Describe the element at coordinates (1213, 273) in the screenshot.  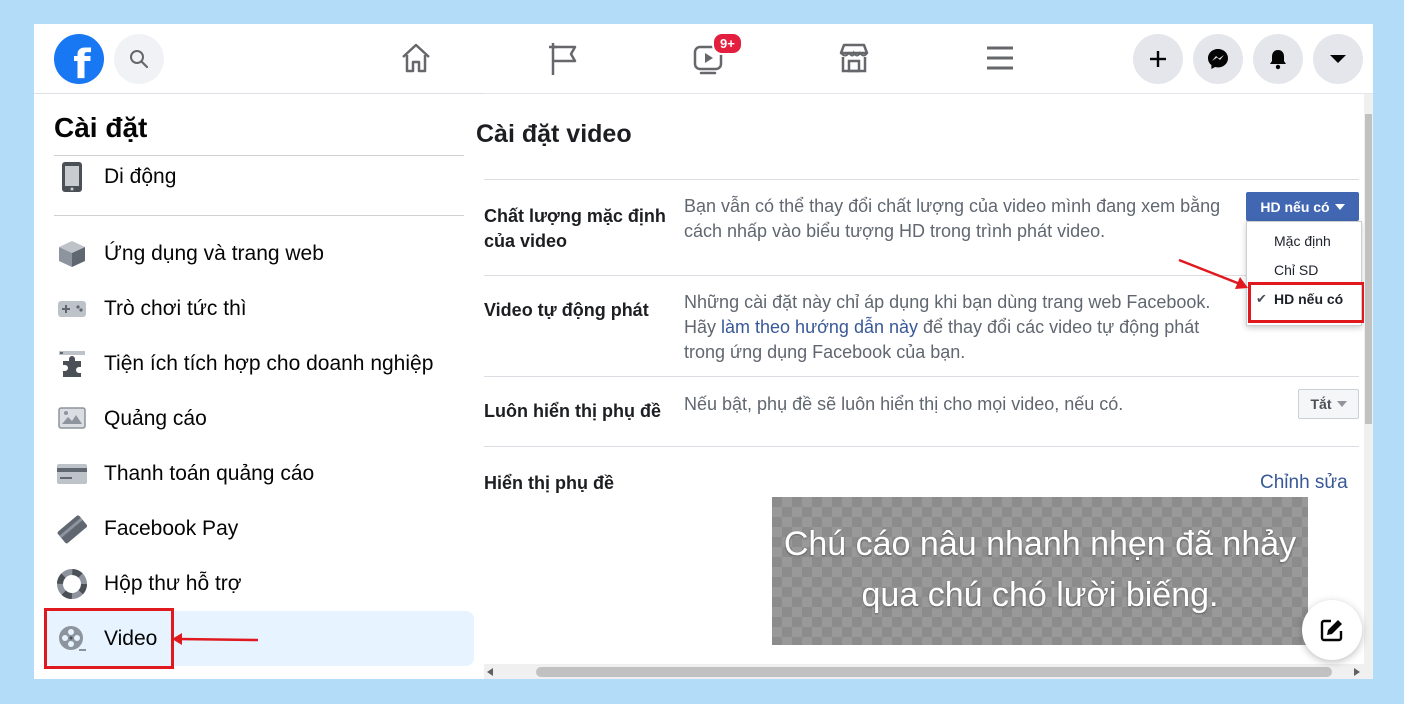
I see `annotation-arrow-right` at that location.